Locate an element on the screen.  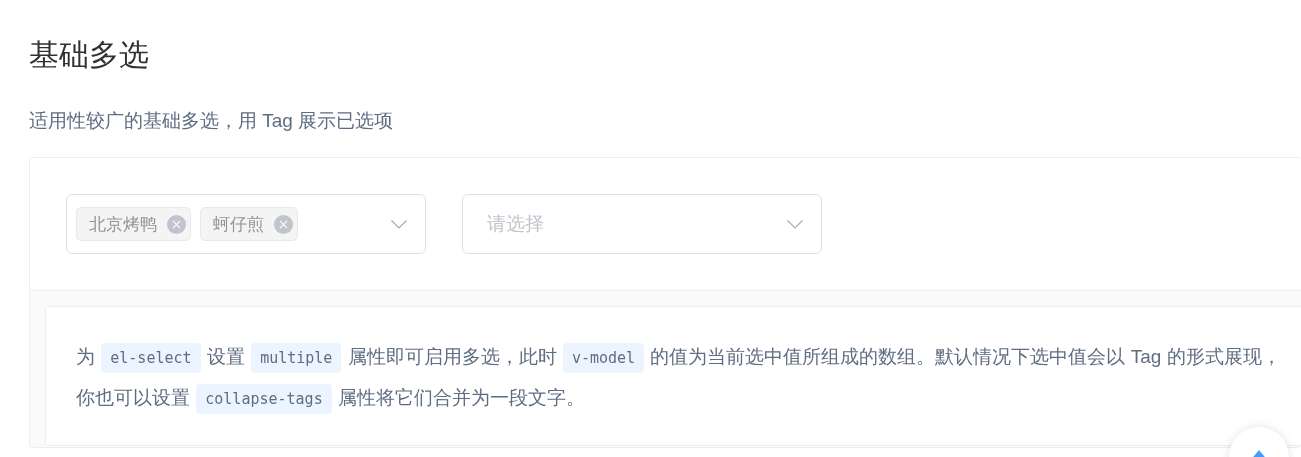
caret-up-icon is located at coordinates (1259, 453).